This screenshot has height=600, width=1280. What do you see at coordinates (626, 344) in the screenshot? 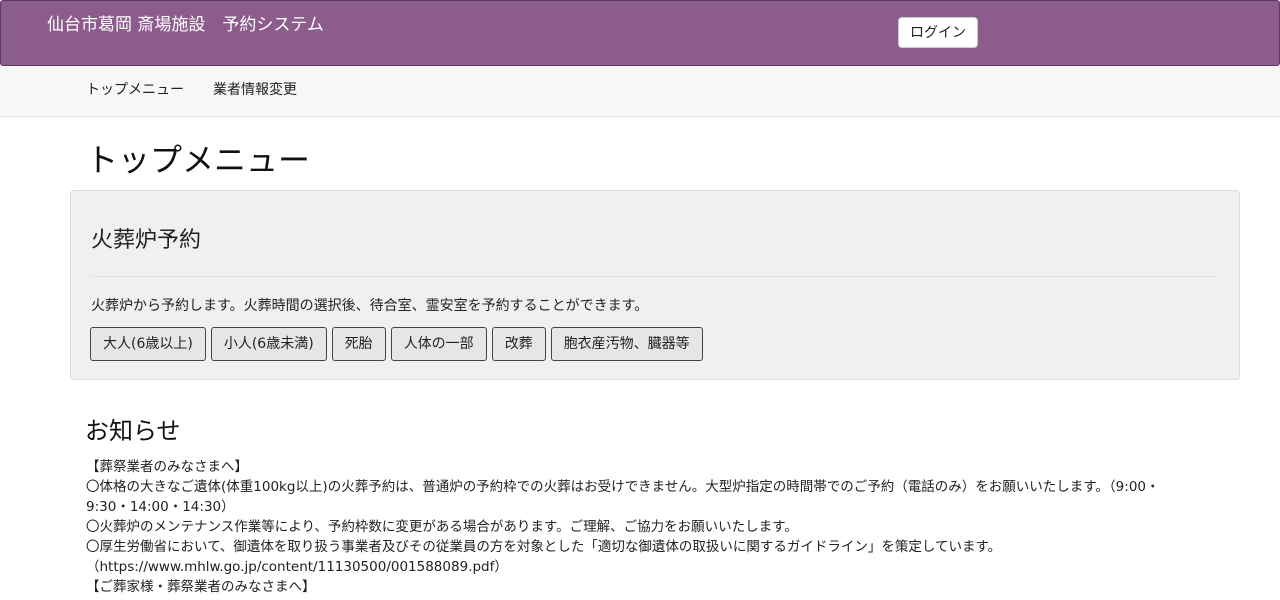
I see `placenta-organ-reservation-button: 胞衣産汚物、臓器等` at bounding box center [626, 344].